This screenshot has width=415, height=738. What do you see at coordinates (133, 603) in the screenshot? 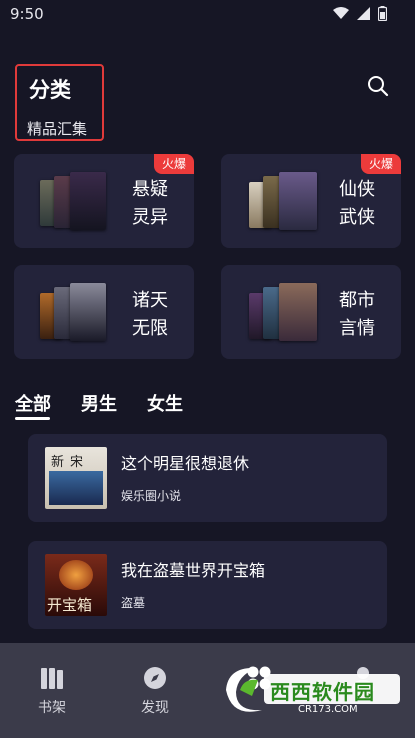
I see `book-tag: 盗墓` at bounding box center [133, 603].